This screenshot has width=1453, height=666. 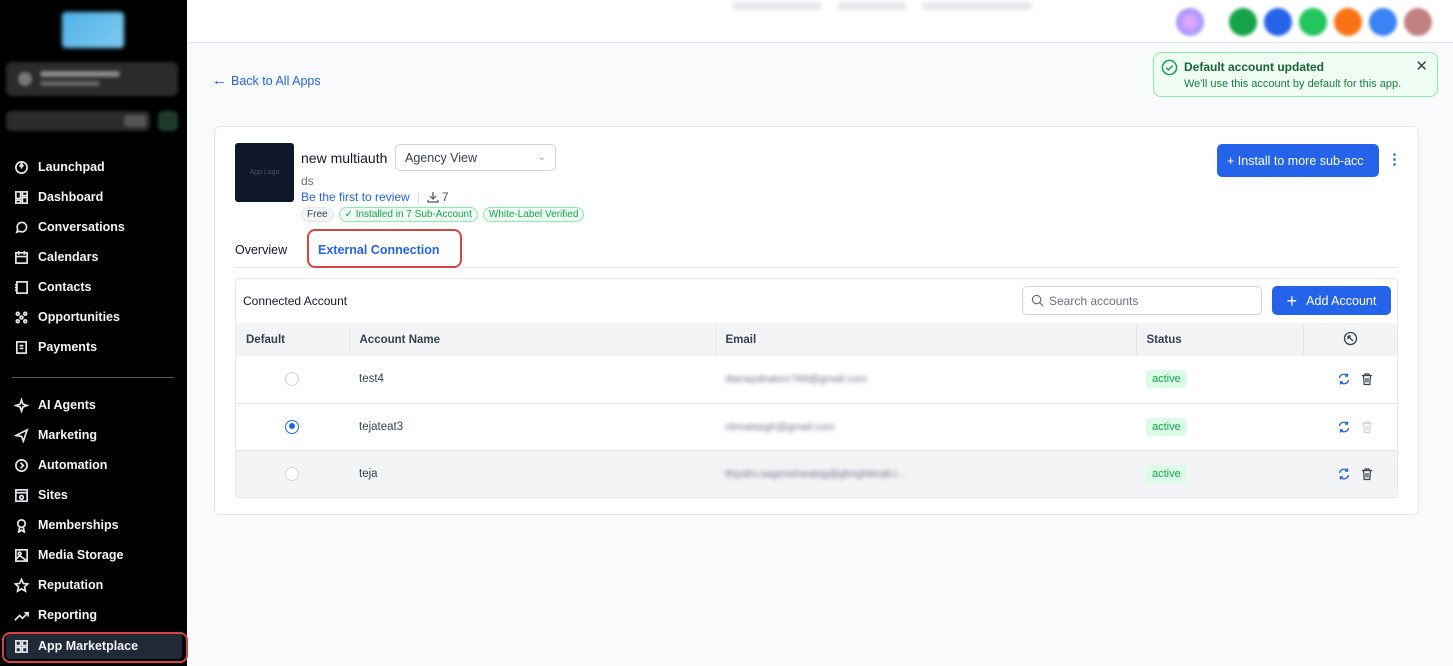 I want to click on sidebar-item-media-storage: Media Storage, so click(x=94, y=555).